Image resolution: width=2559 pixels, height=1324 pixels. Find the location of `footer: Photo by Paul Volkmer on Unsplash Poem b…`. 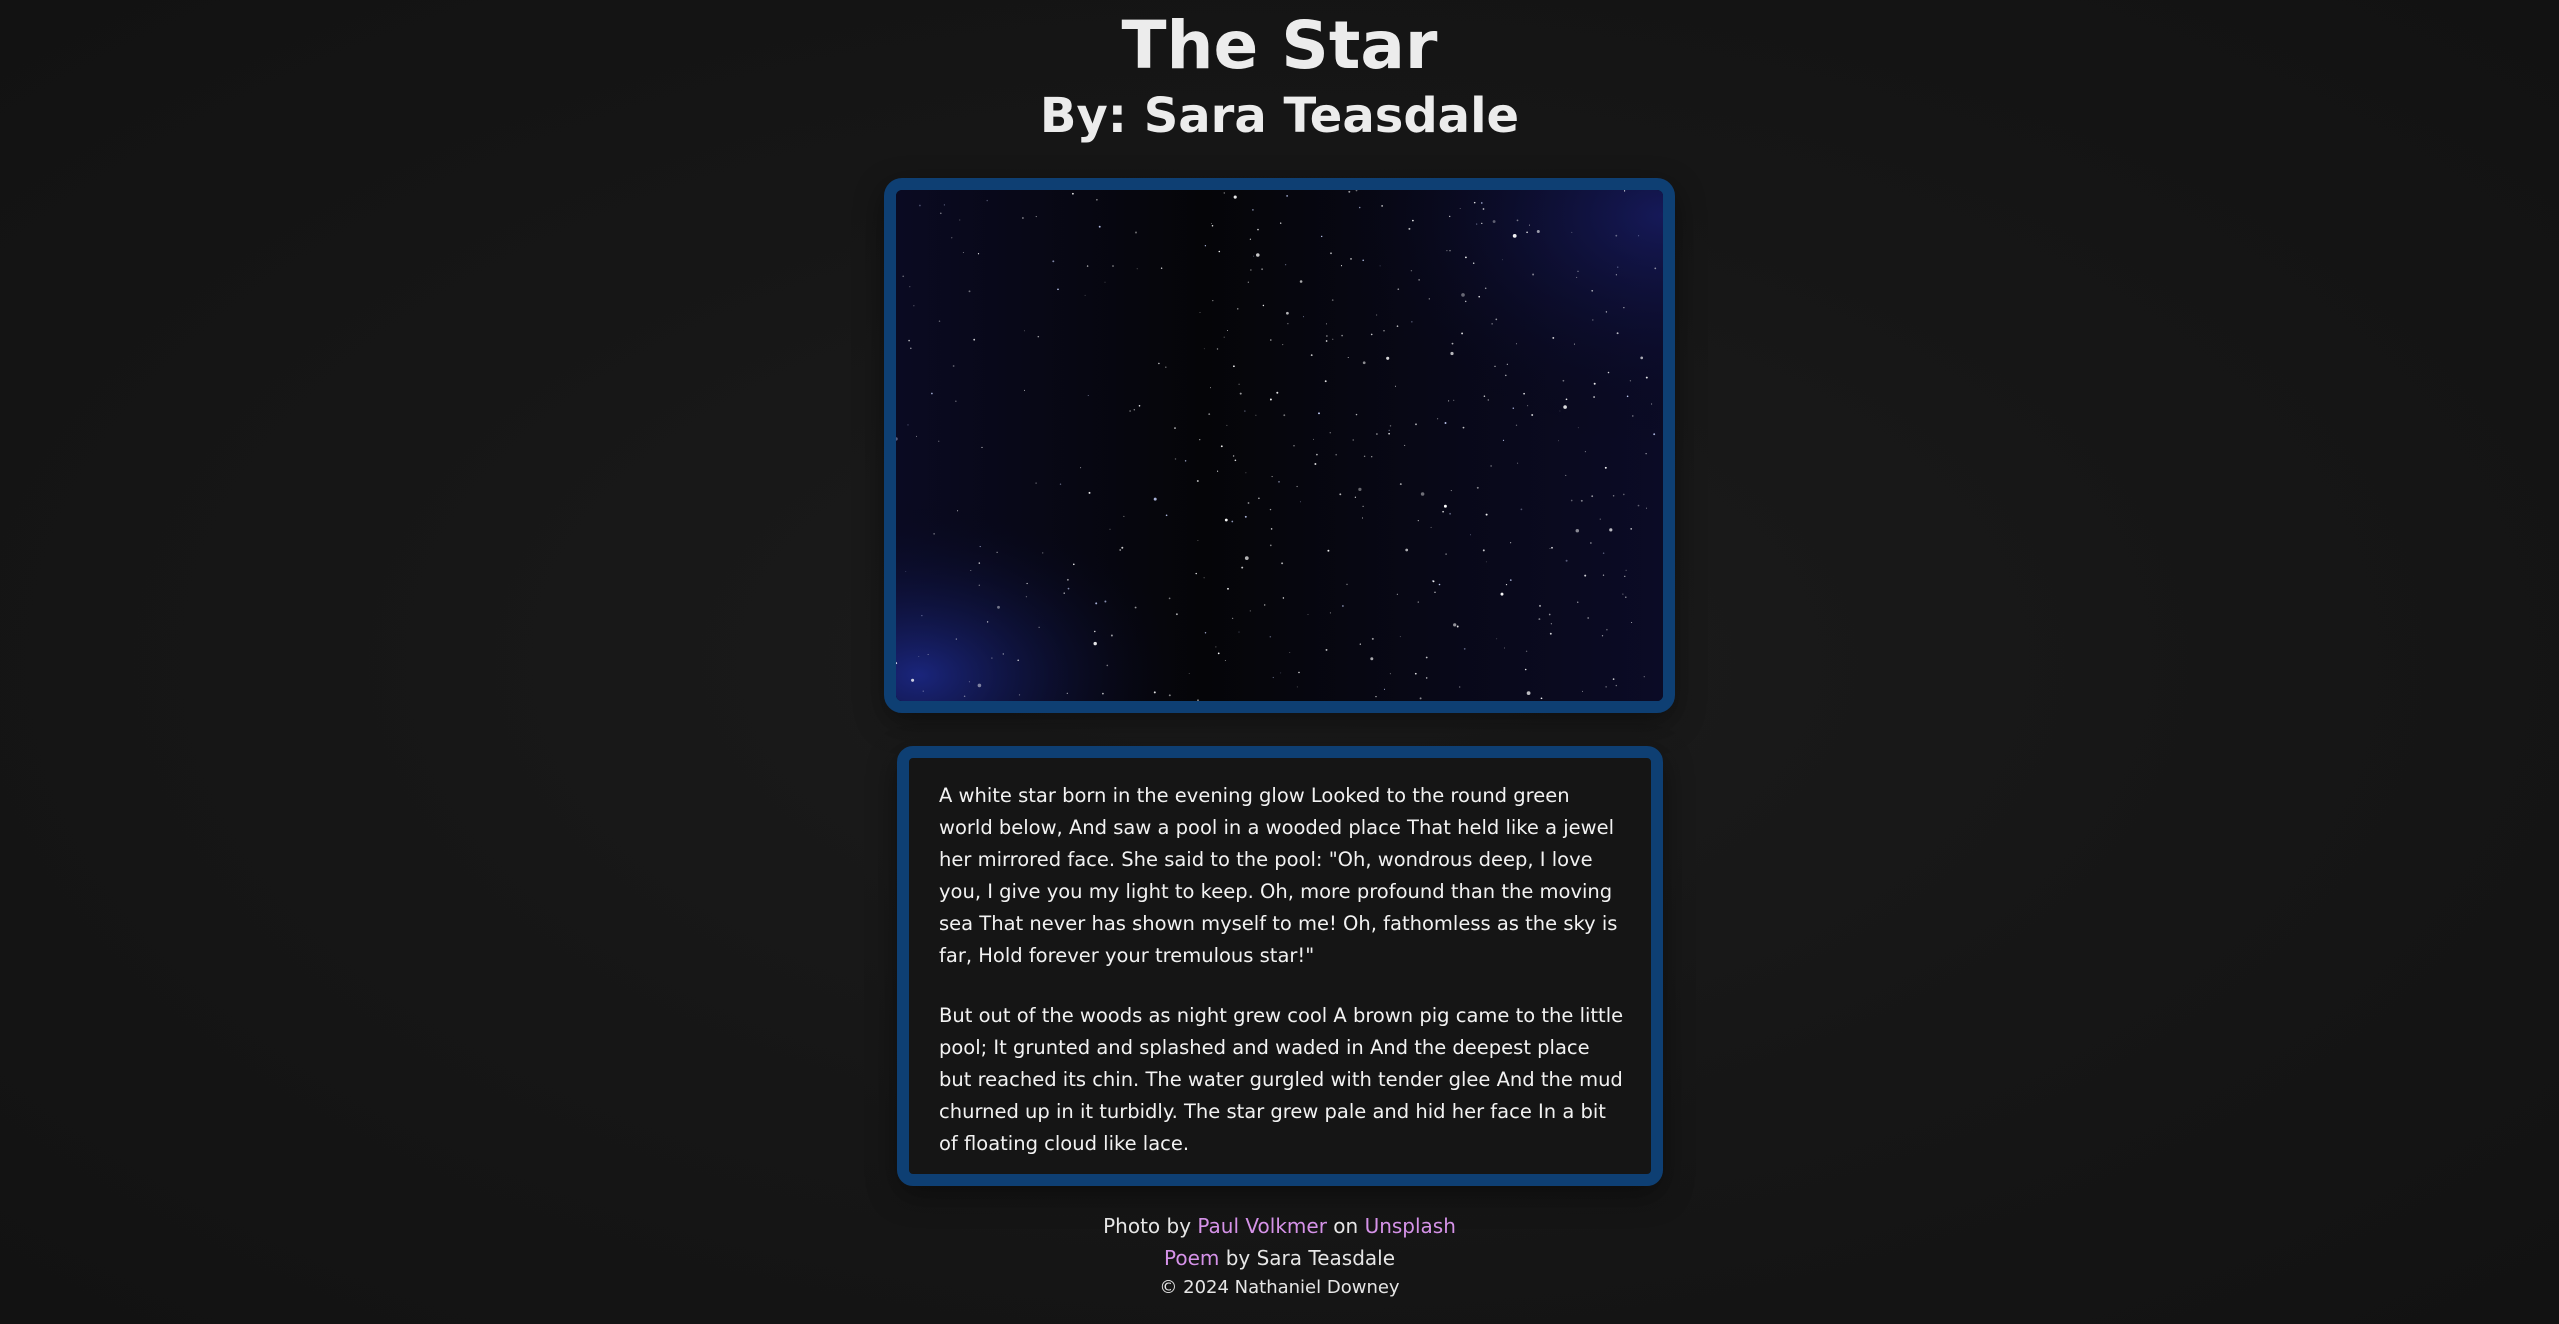

footer: Photo by Paul Volkmer on Unsplash Poem b… is located at coordinates (1279, 1256).